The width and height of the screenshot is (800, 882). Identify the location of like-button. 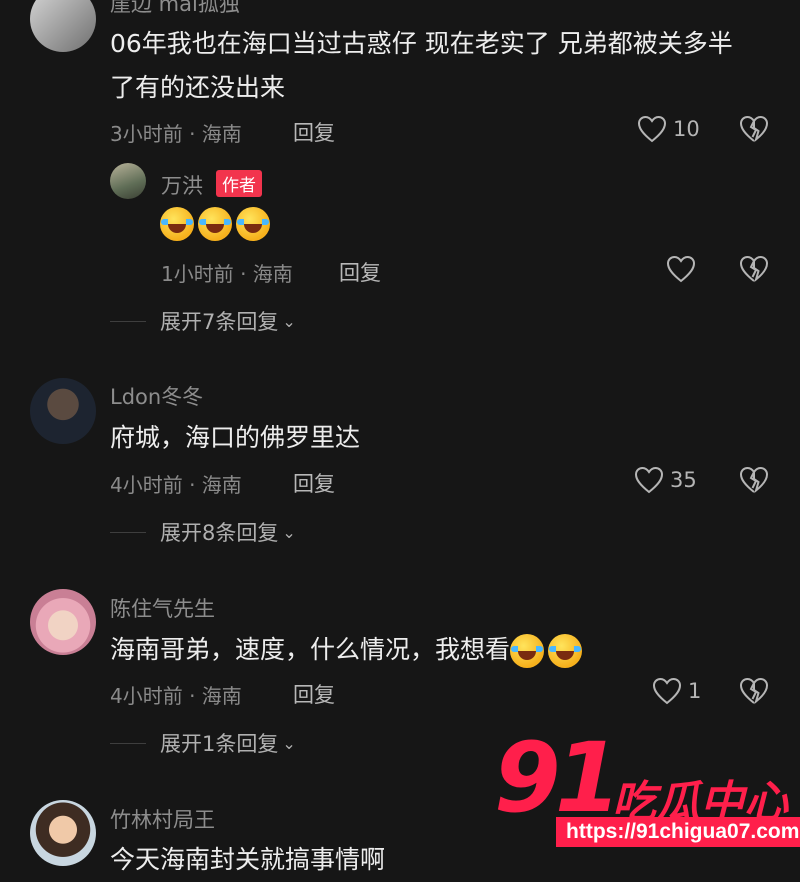
(681, 269).